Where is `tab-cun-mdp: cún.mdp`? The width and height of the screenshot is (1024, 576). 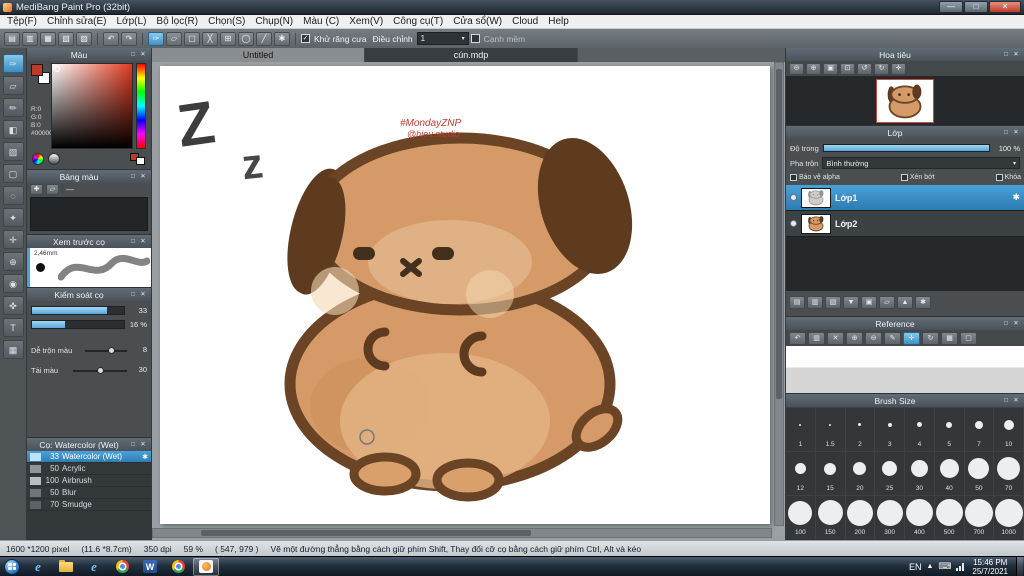 tab-cun-mdp: cún.mdp is located at coordinates (471, 55).